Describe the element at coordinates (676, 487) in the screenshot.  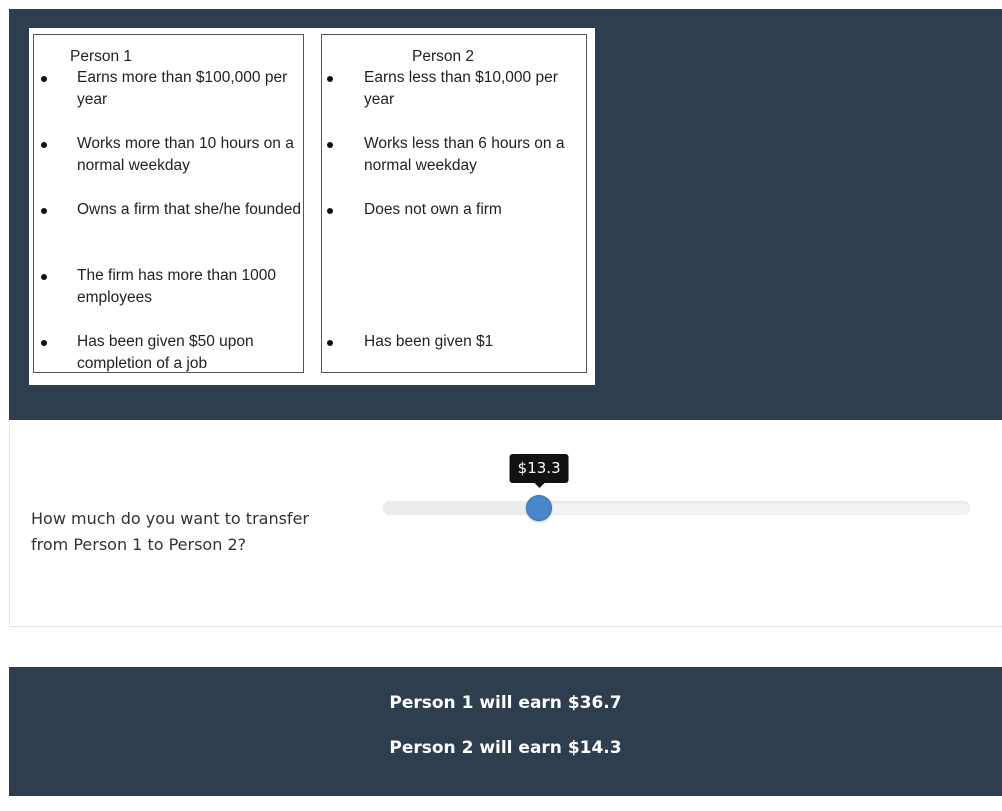
I see `transfer-slider: $13.3` at that location.